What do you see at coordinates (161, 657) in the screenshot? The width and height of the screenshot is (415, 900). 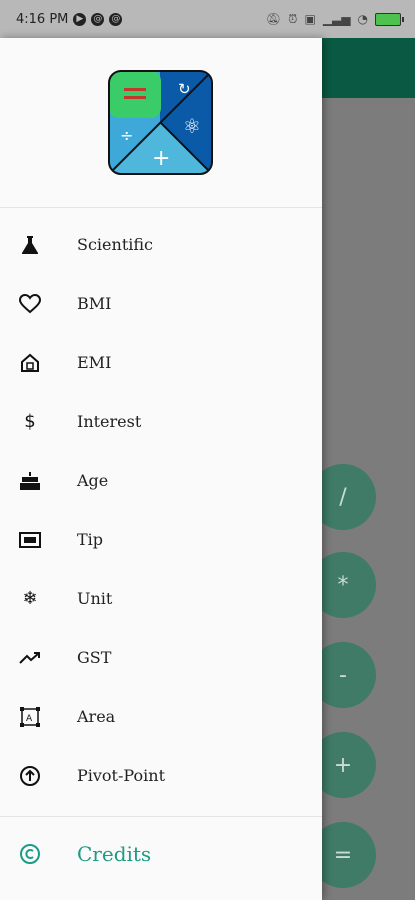 I see `menu-item-gst: GST` at bounding box center [161, 657].